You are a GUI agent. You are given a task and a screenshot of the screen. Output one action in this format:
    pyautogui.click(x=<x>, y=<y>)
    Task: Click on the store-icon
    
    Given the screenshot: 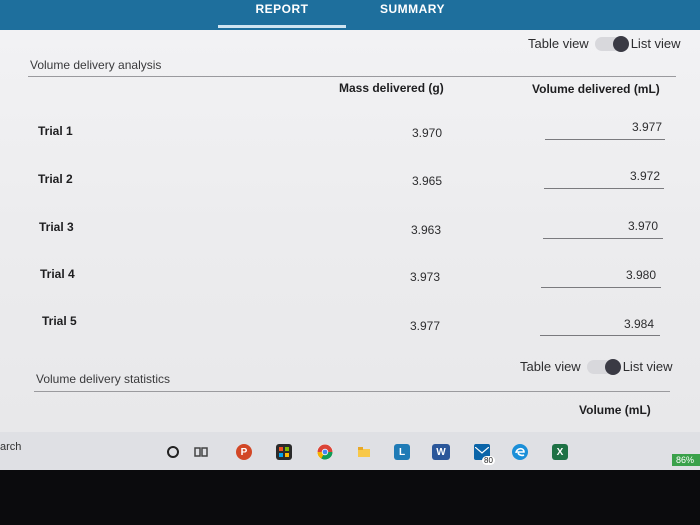 What is the action you would take?
    pyautogui.click(x=284, y=452)
    